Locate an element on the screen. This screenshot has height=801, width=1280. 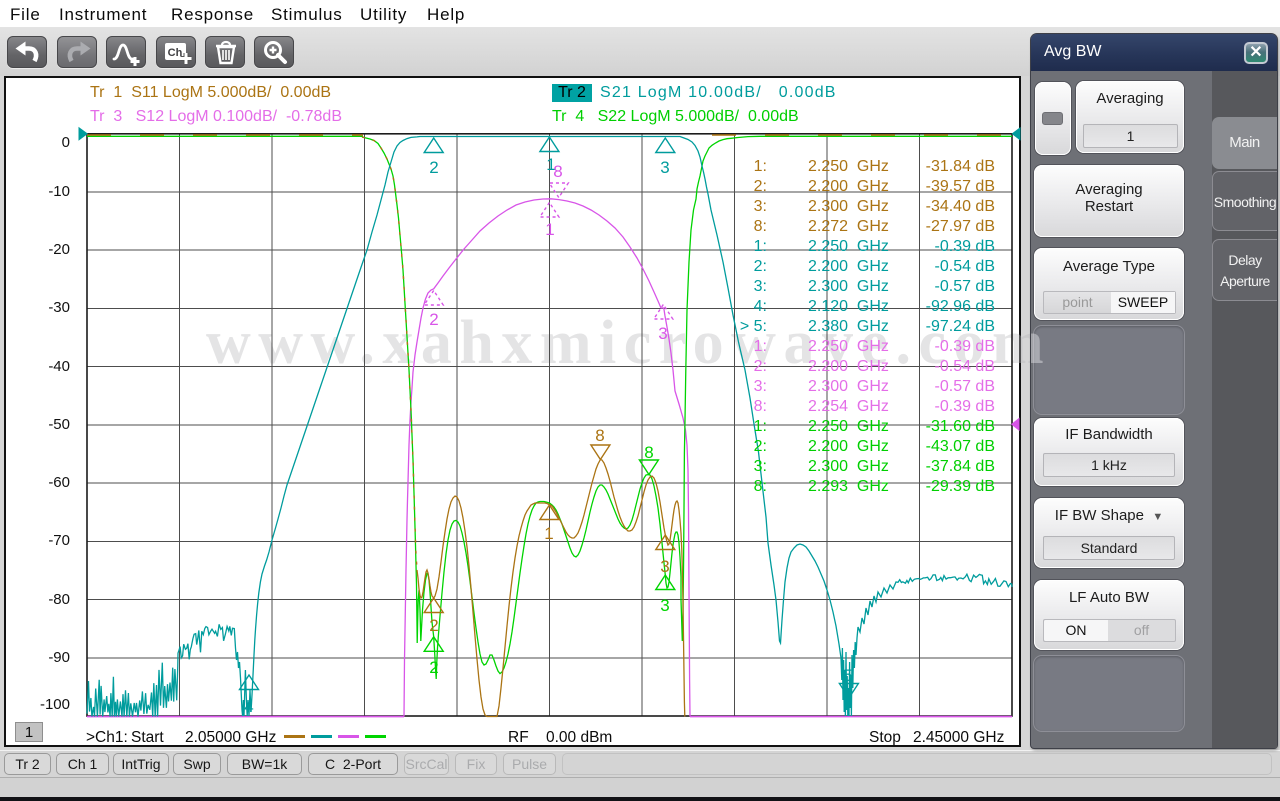
svg-text: Ch is located at coordinates (175, 53).